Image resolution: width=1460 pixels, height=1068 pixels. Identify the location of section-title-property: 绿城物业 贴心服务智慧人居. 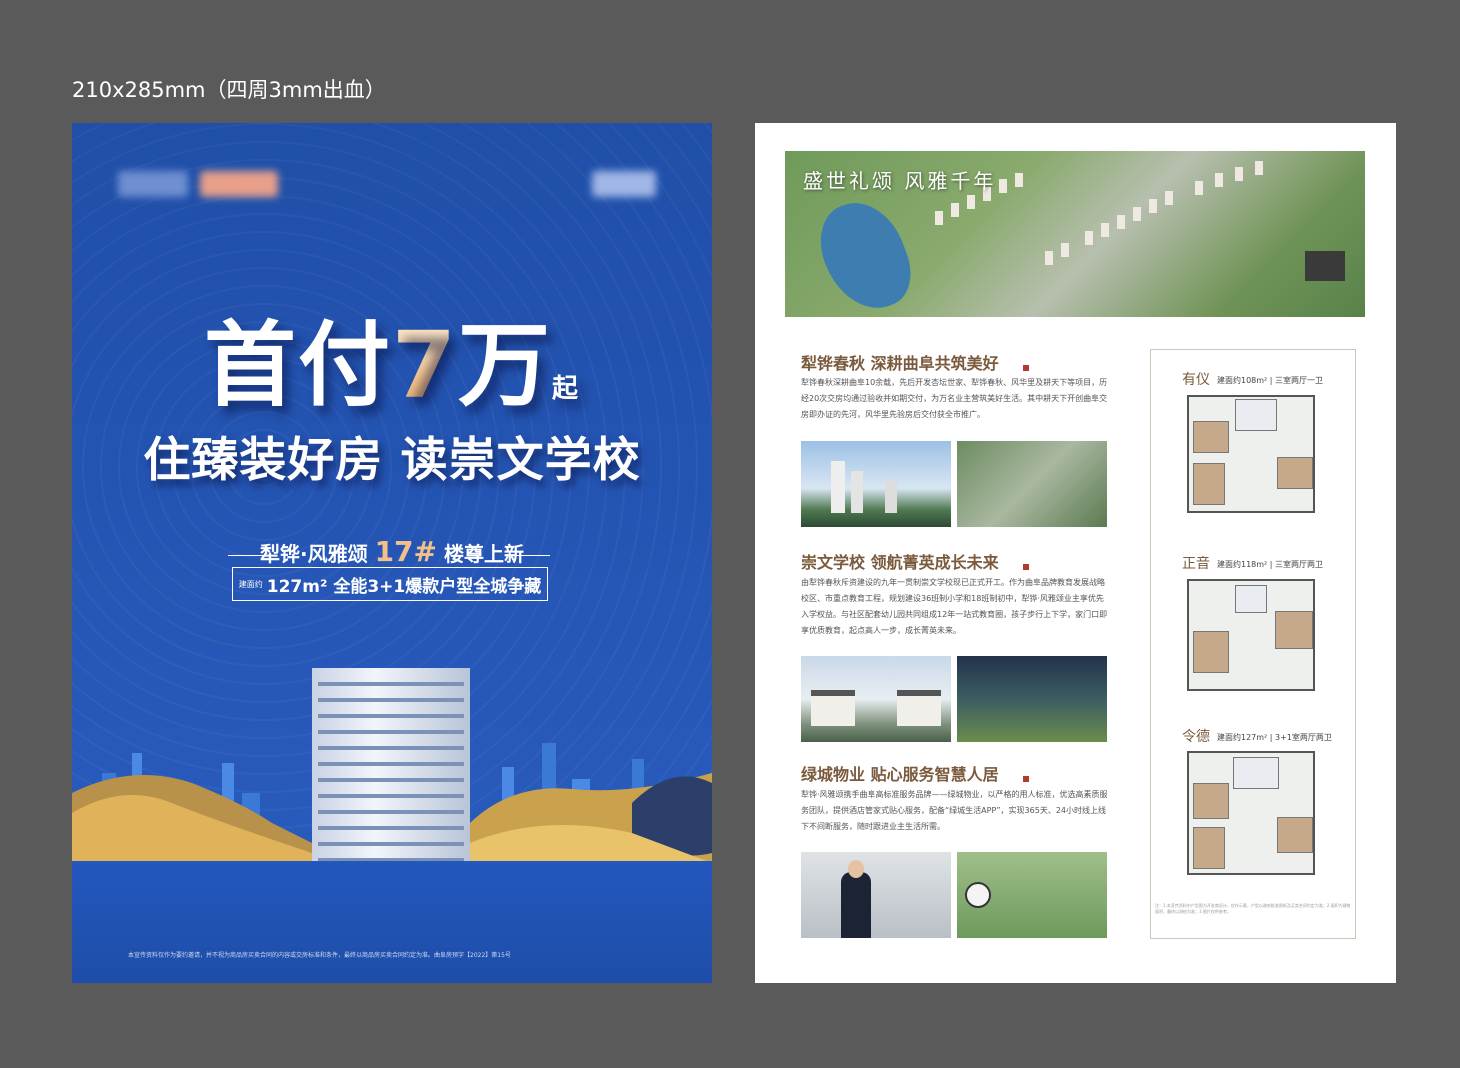
(900, 774).